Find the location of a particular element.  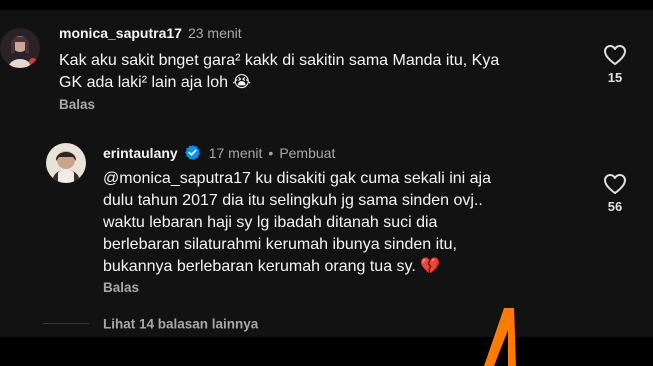

username: monica_saputra17 is located at coordinates (120, 33).